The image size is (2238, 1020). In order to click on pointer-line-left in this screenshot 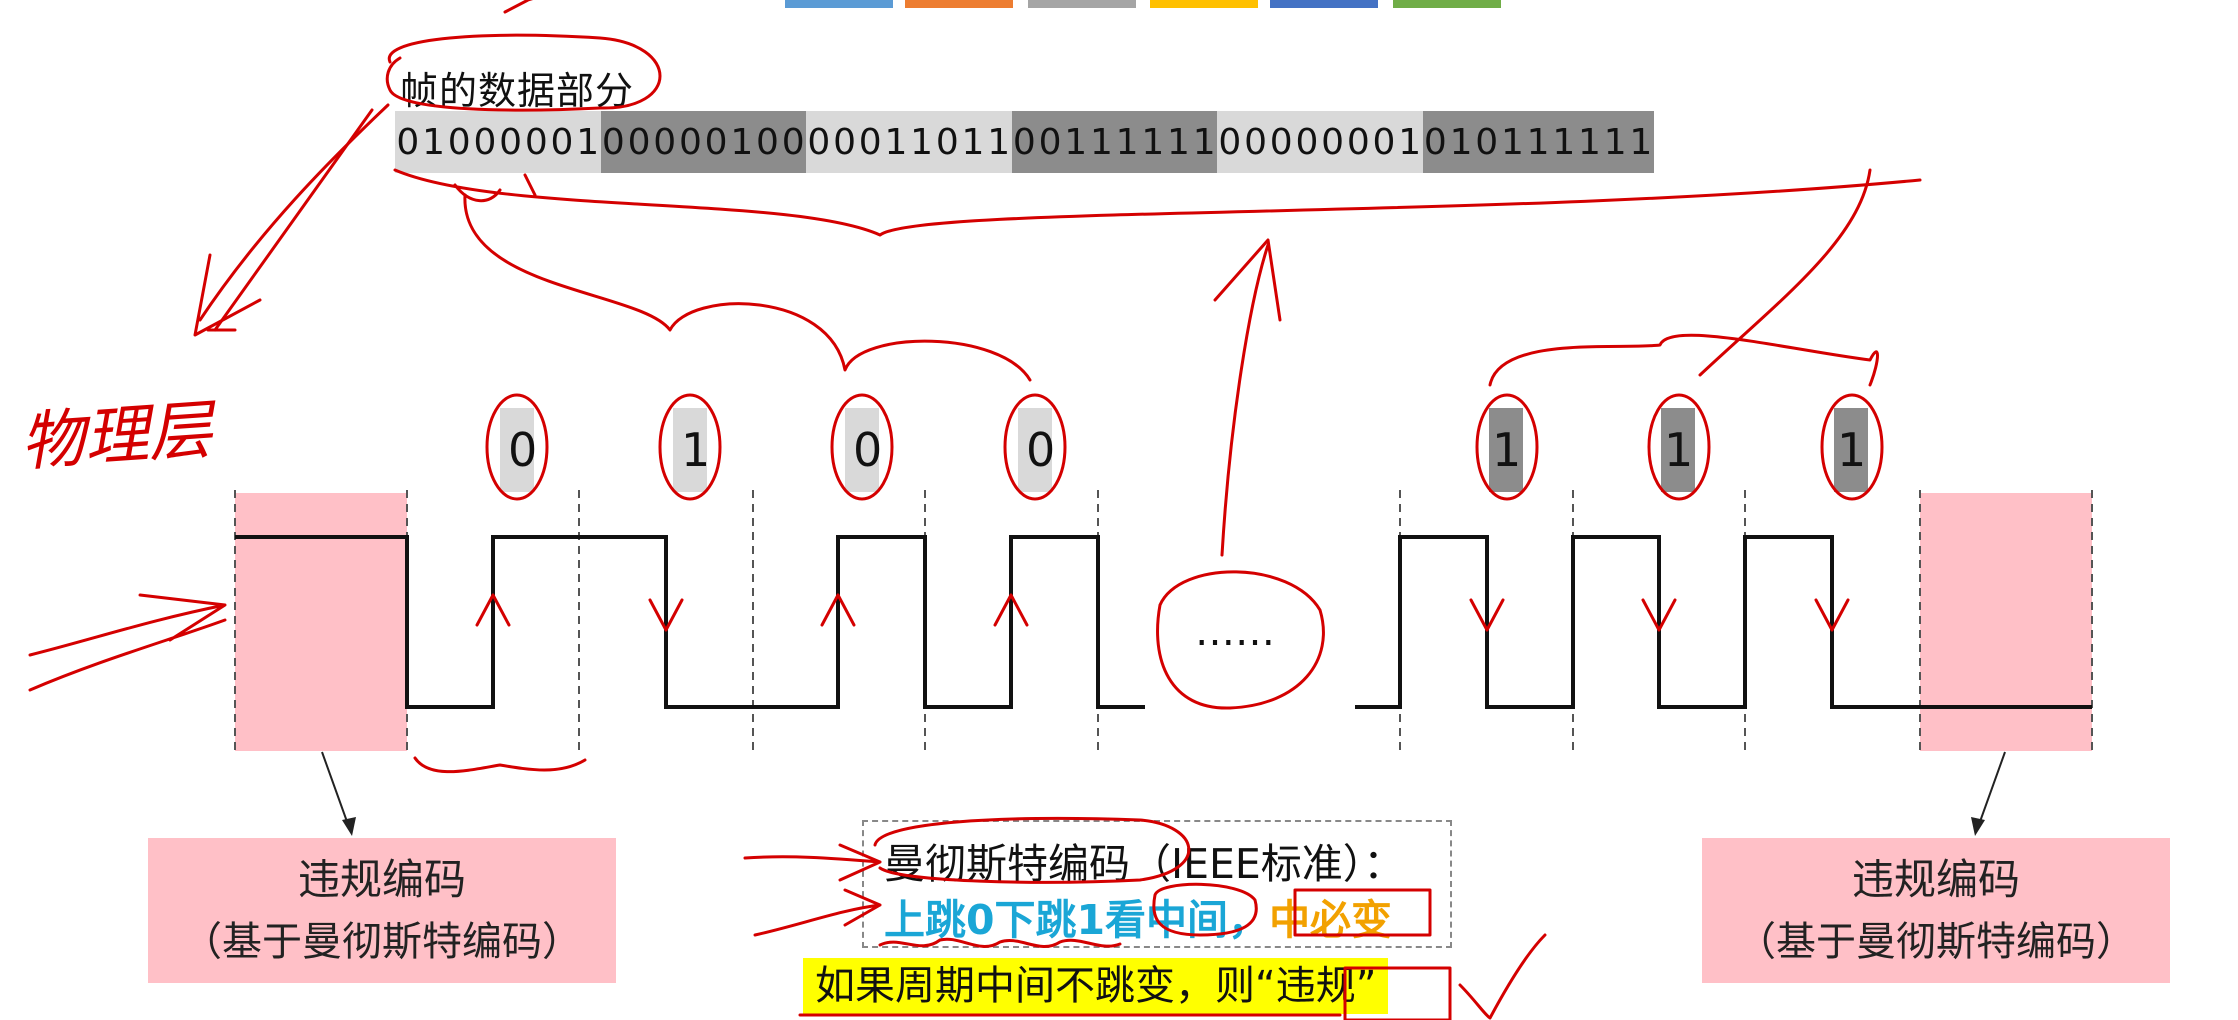, I will do `click(336, 791)`.